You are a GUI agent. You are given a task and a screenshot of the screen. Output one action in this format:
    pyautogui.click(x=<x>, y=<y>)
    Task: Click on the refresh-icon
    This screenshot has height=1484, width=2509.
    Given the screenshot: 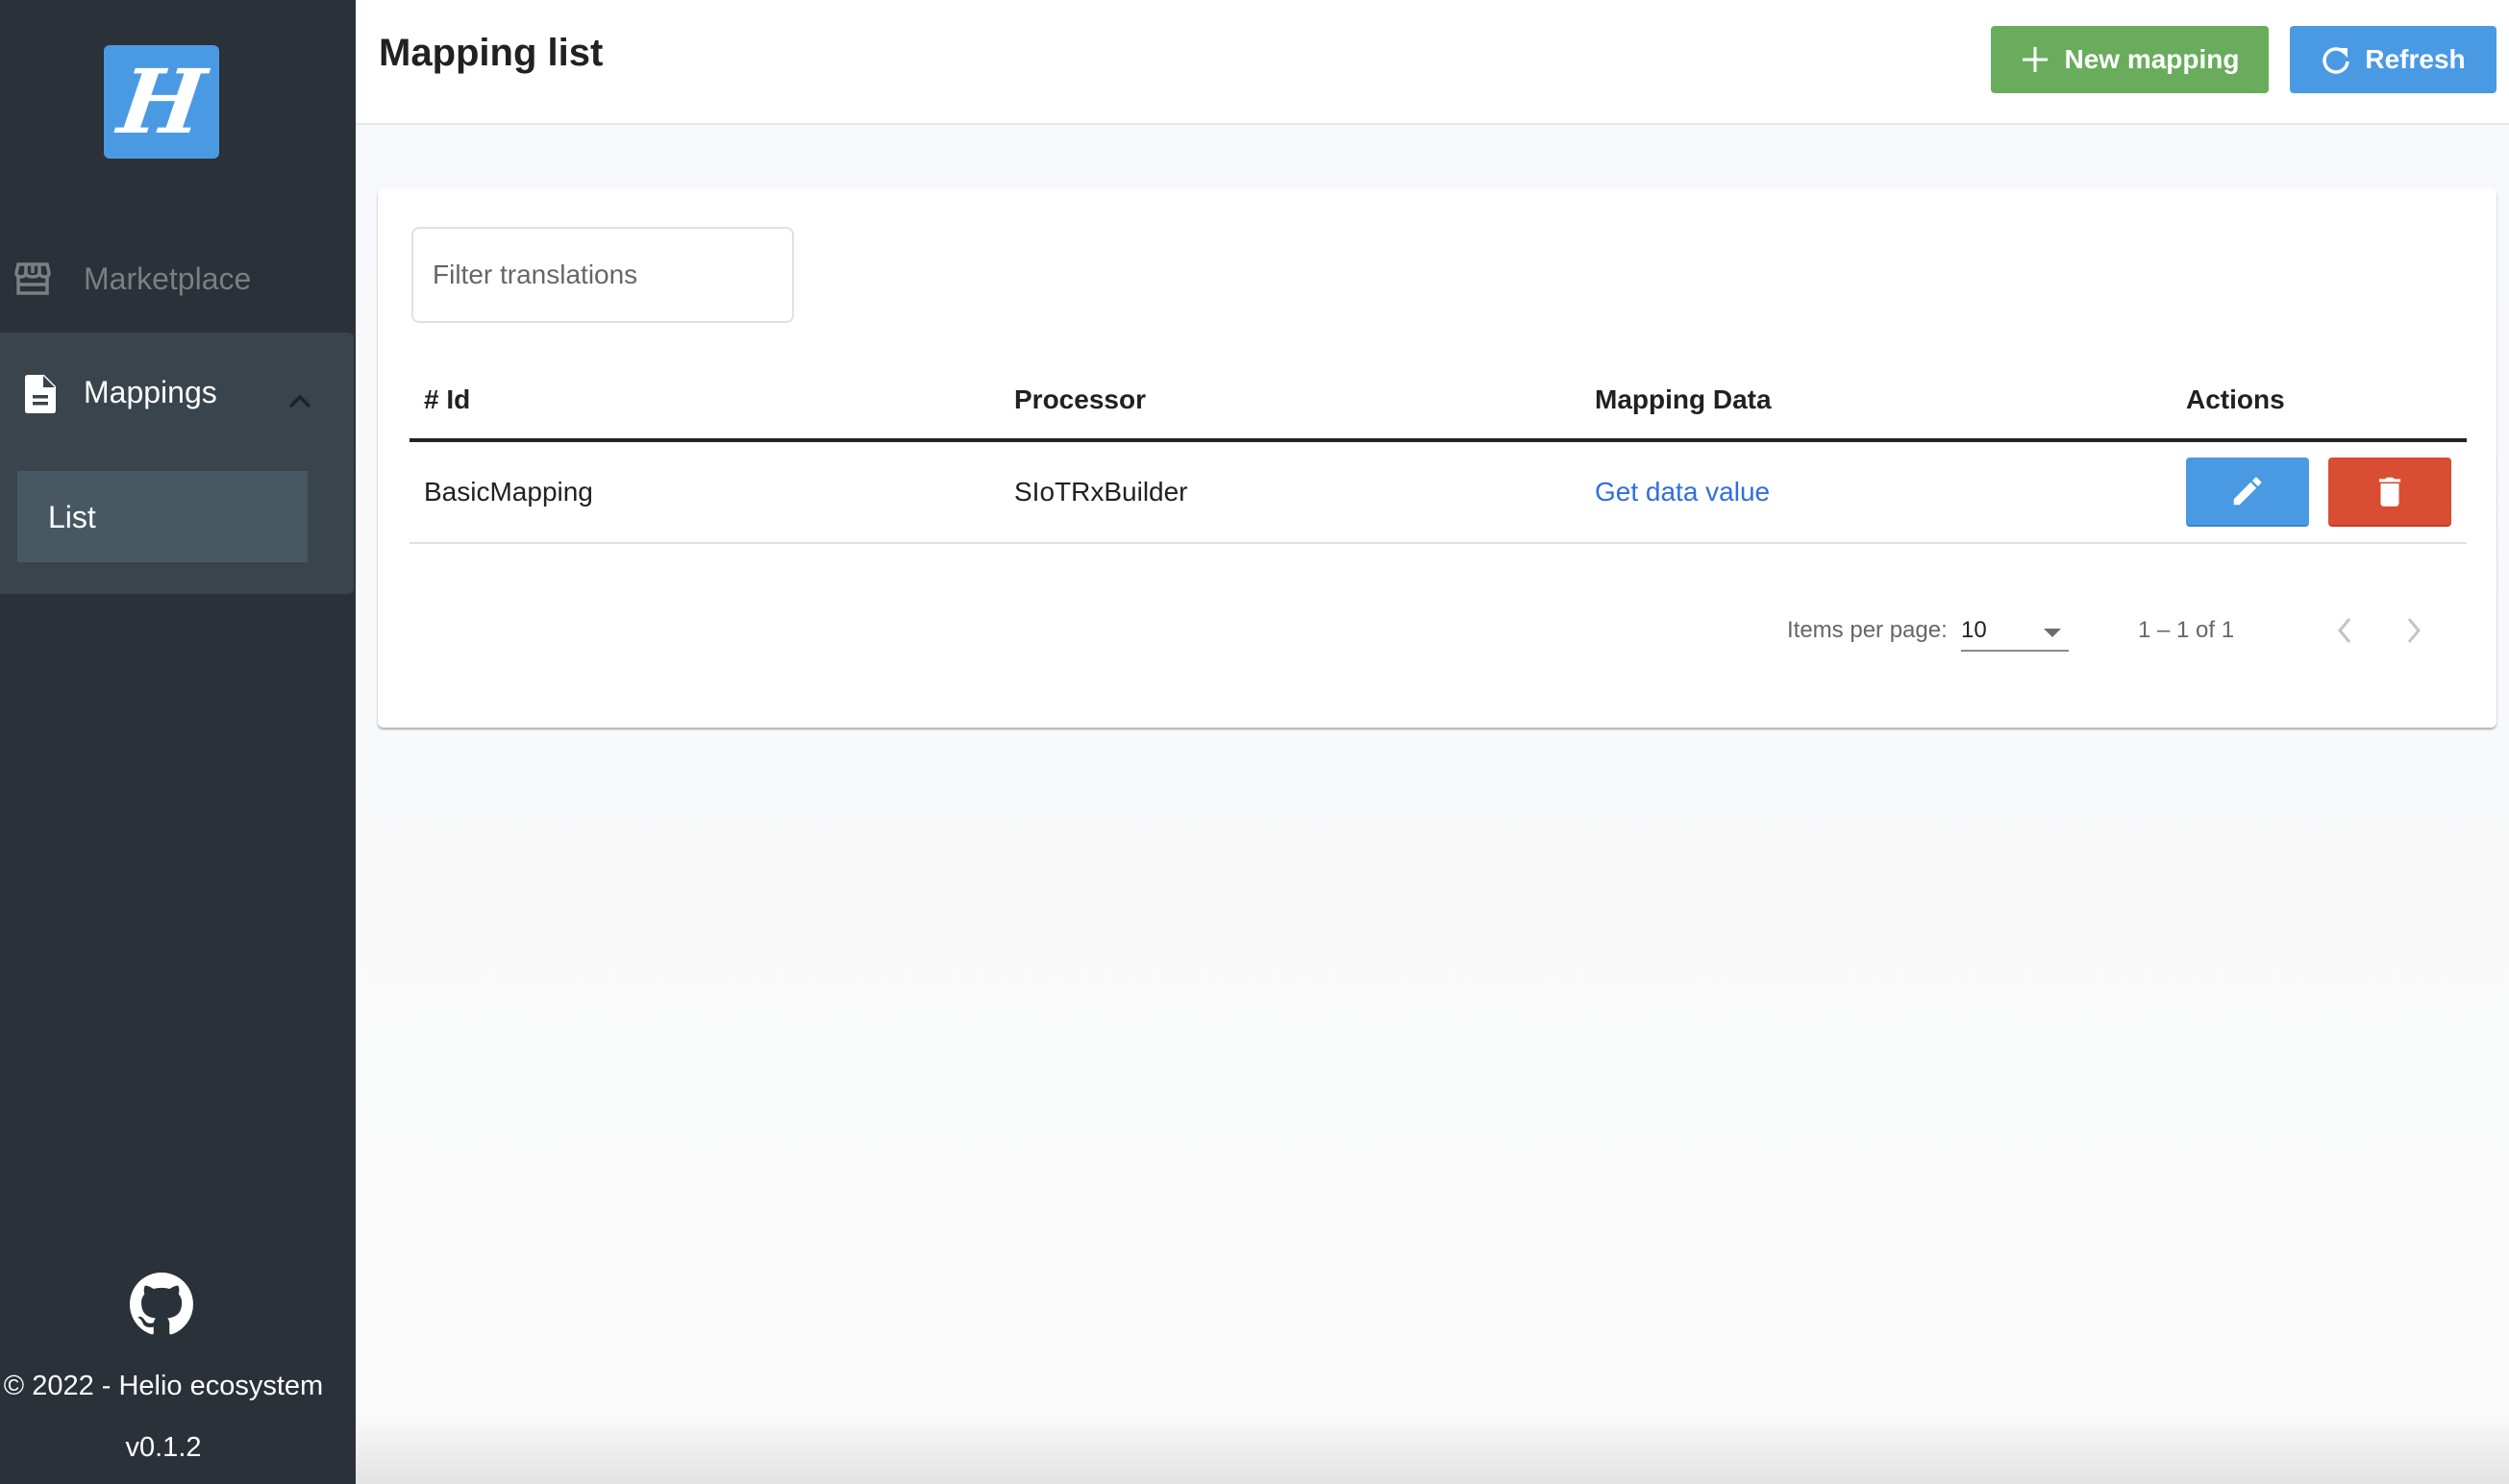 What is the action you would take?
    pyautogui.click(x=2336, y=60)
    